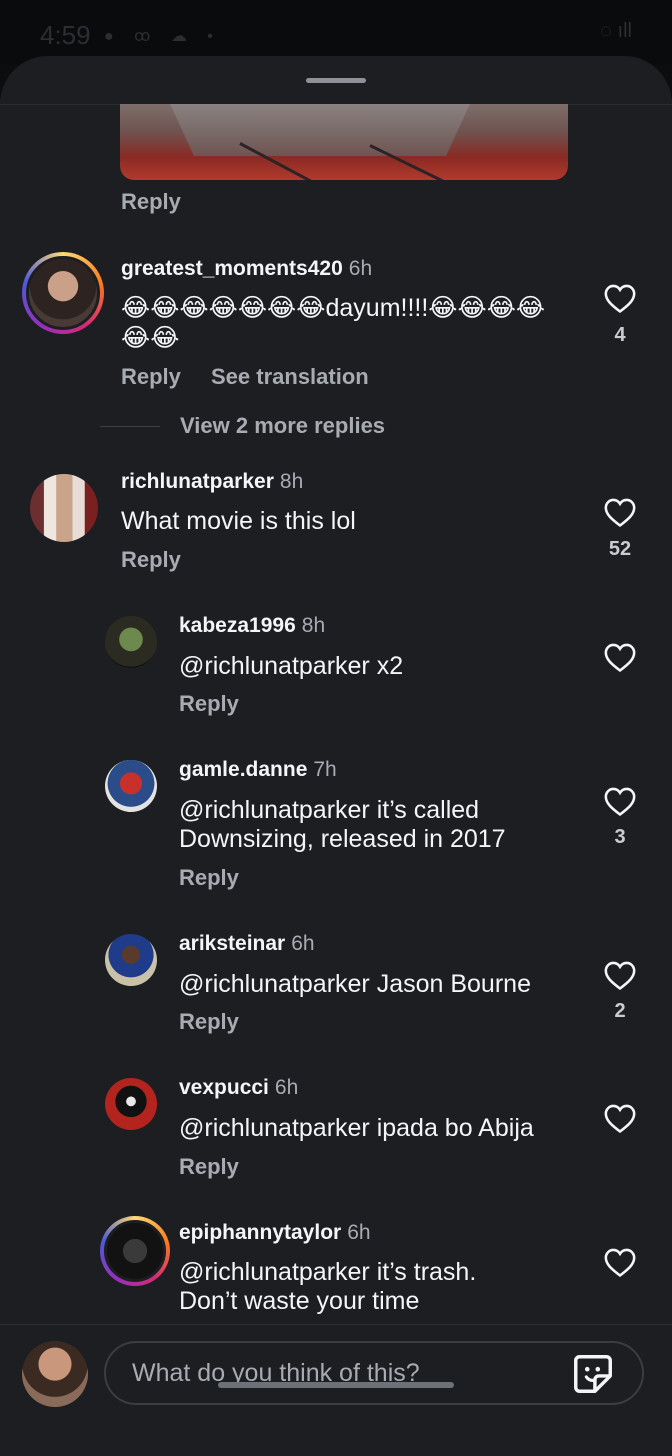 Image resolution: width=672 pixels, height=1456 pixels. I want to click on reply-username: ariksteinar 6h, so click(247, 944).